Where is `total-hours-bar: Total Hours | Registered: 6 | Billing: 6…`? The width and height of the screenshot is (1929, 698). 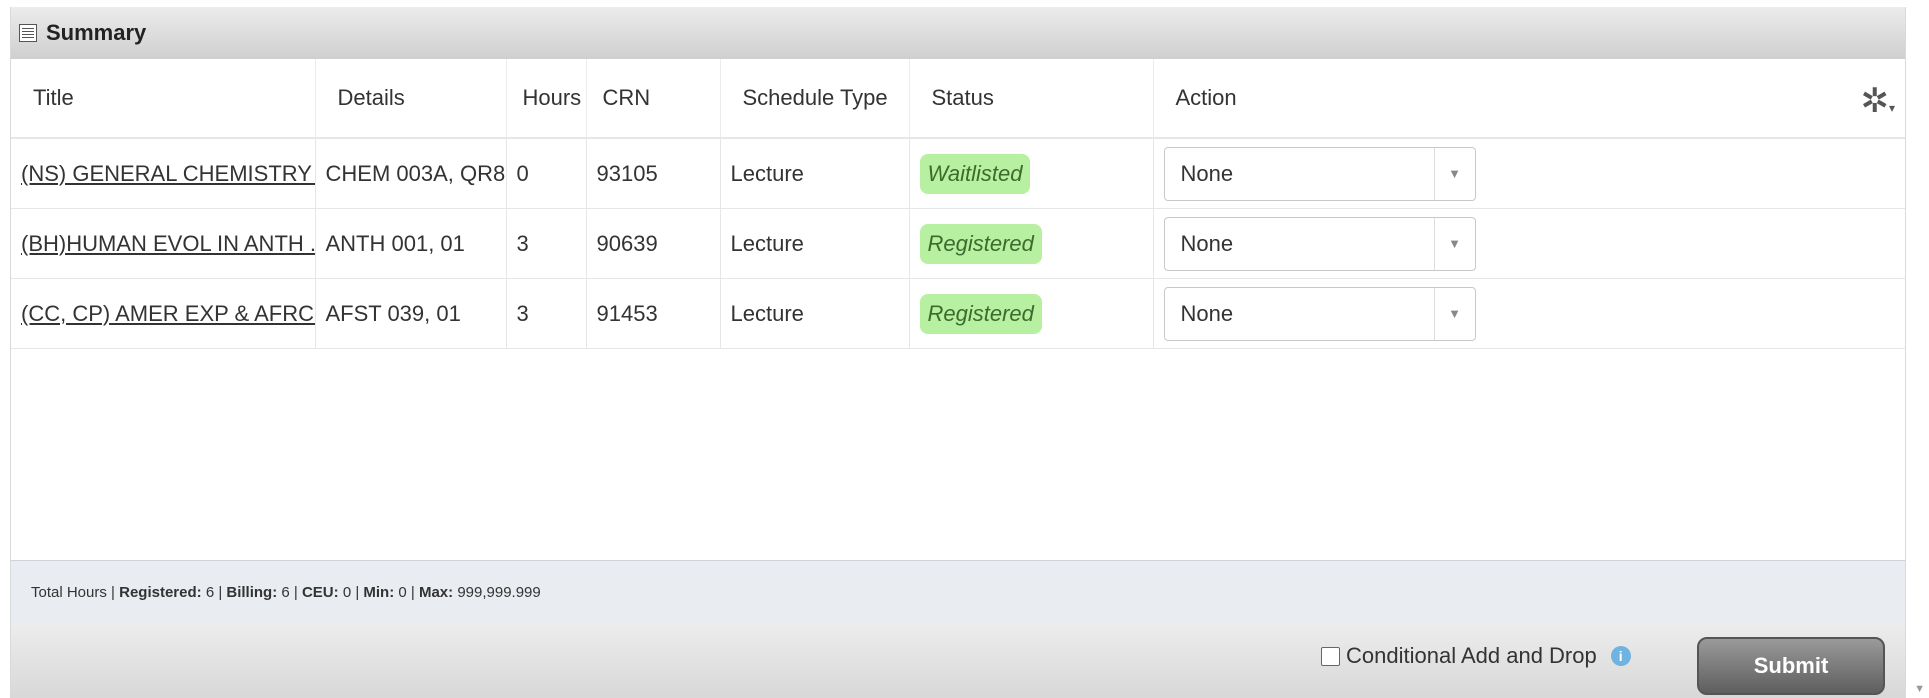
total-hours-bar: Total Hours | Registered: 6 | Billing: 6… is located at coordinates (958, 592).